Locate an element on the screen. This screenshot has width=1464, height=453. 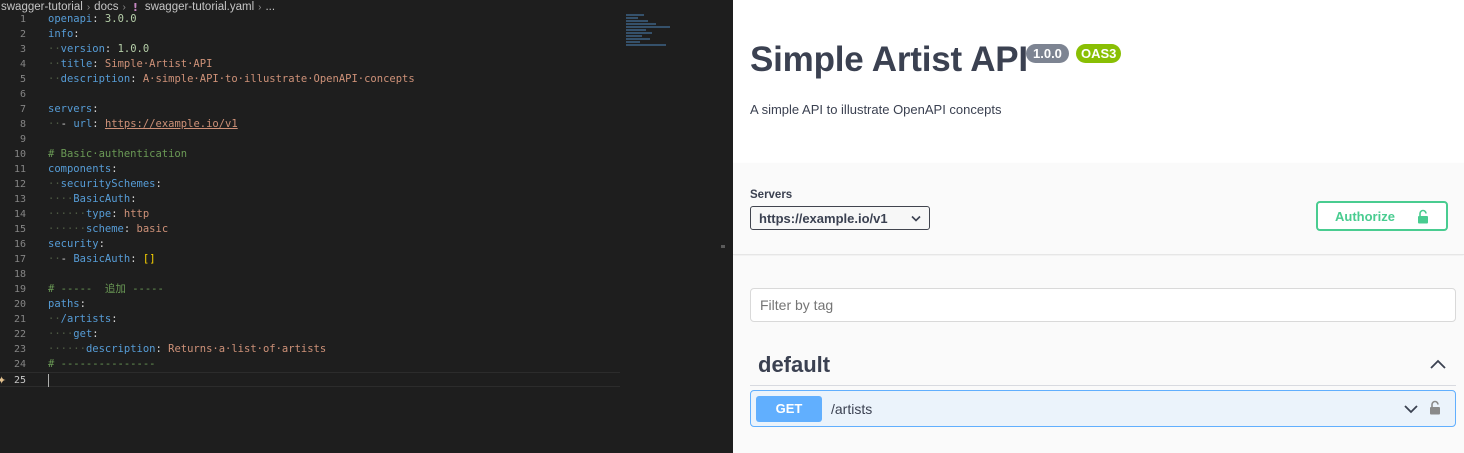
line-number: 21 is located at coordinates (19, 319).